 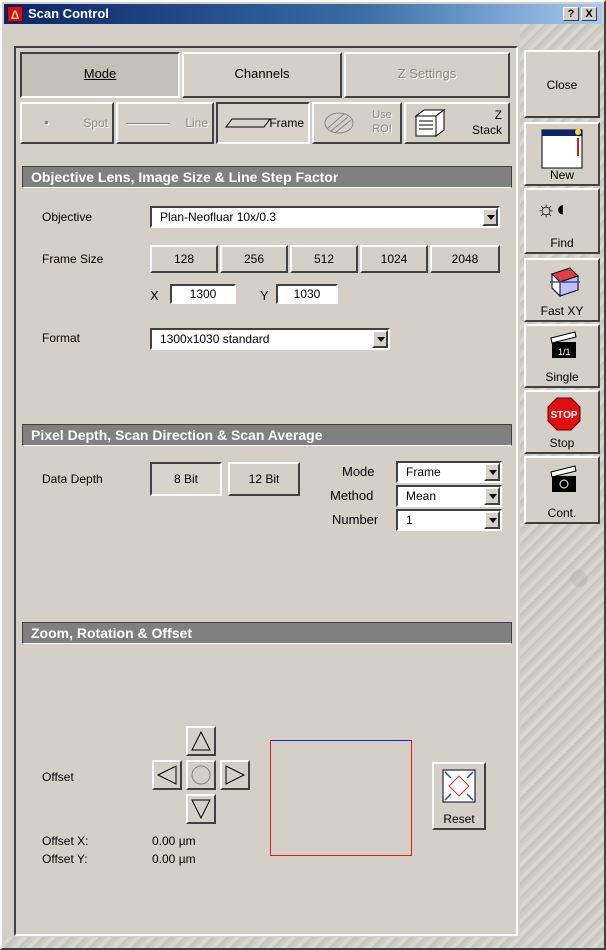 I want to click on tab-mode-label: Mode, so click(x=100, y=73).